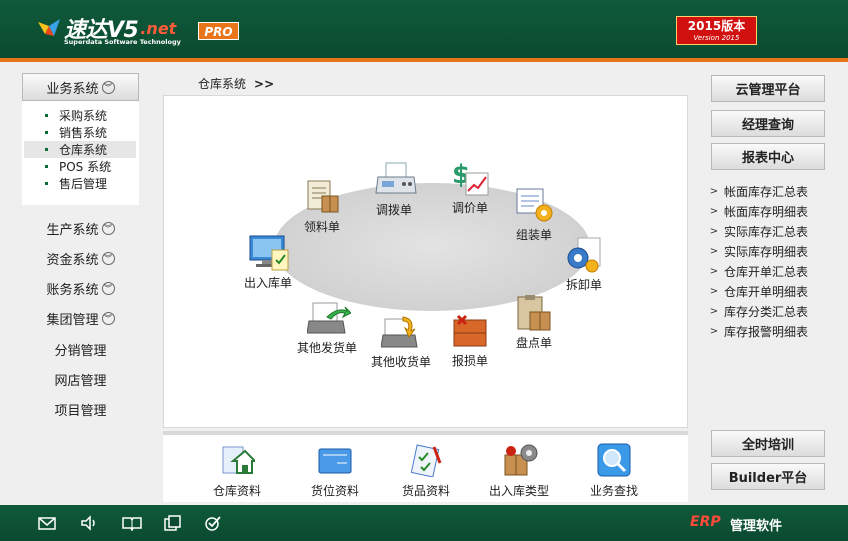 Image resolution: width=848 pixels, height=541 pixels. I want to click on button-label: 全时培训, so click(767, 445).